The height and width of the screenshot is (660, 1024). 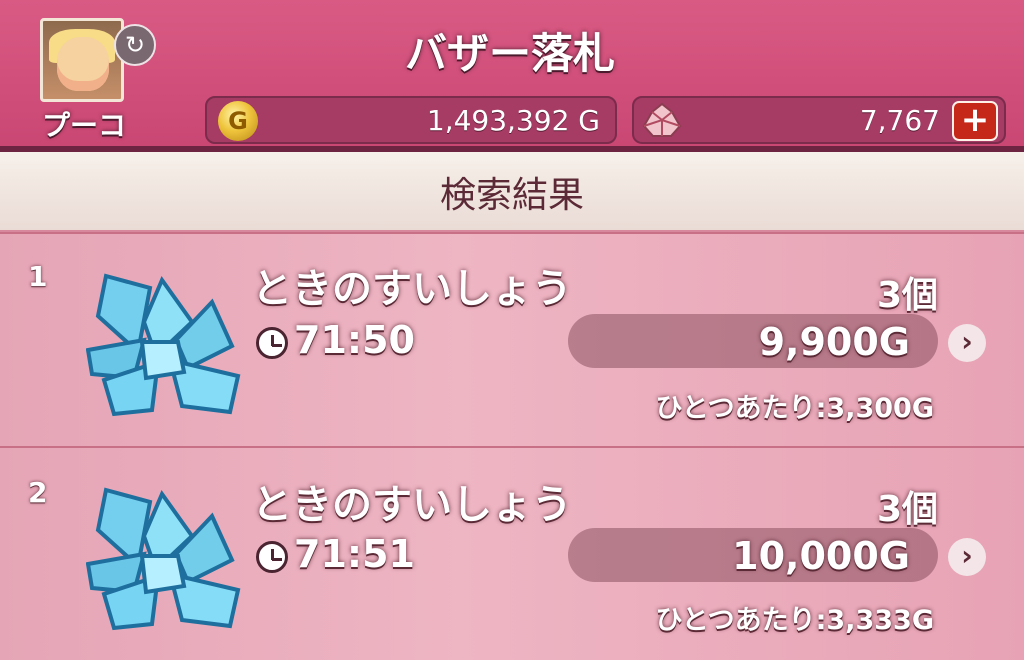 I want to click on player-avatar, so click(x=82, y=60).